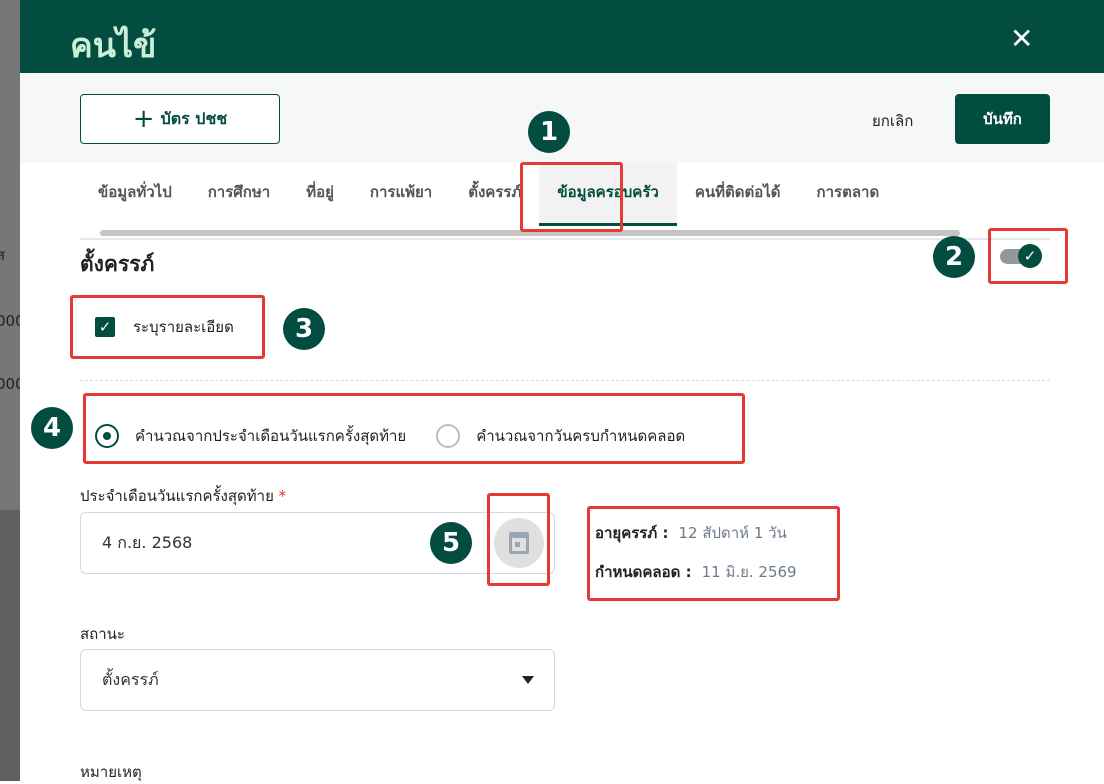  I want to click on backdrop-text: ส, so click(3, 255).